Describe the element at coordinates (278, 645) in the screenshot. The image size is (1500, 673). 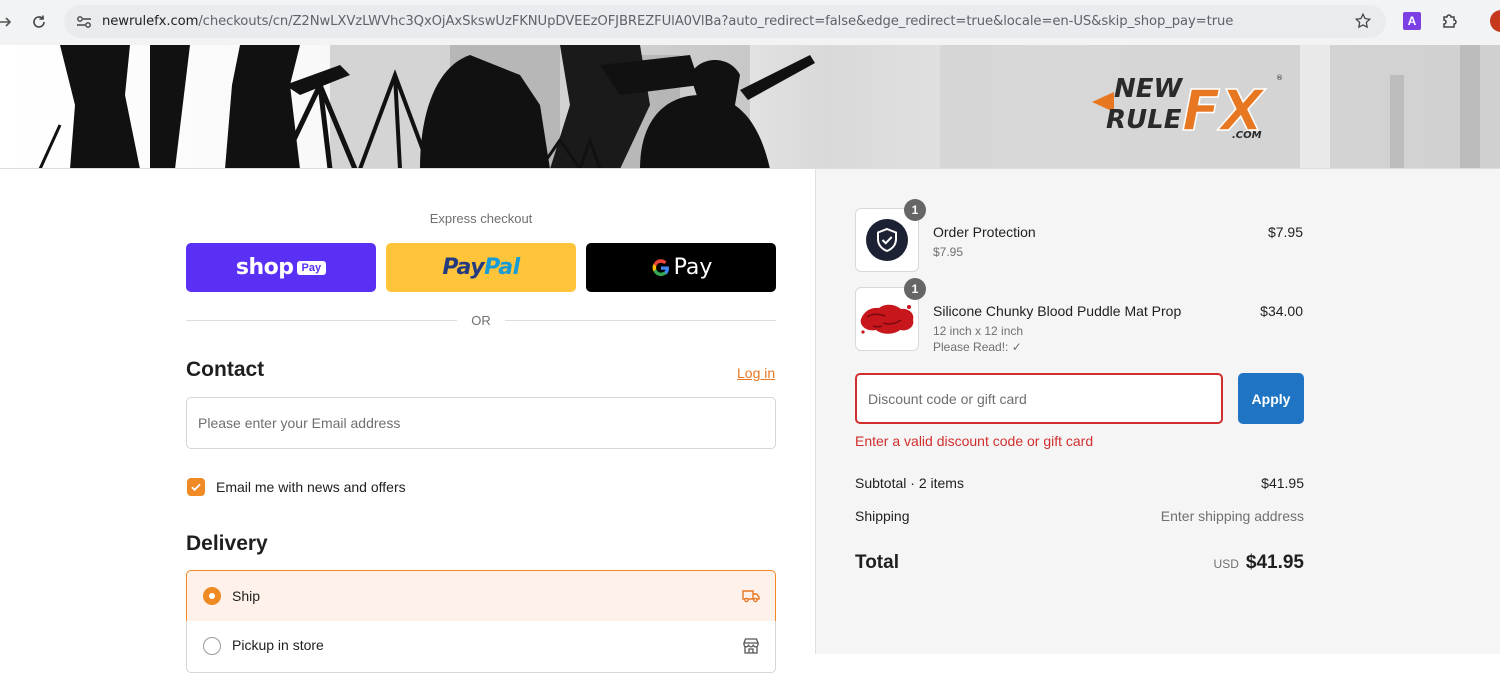
I see `pickup-label: Pickup in store` at that location.